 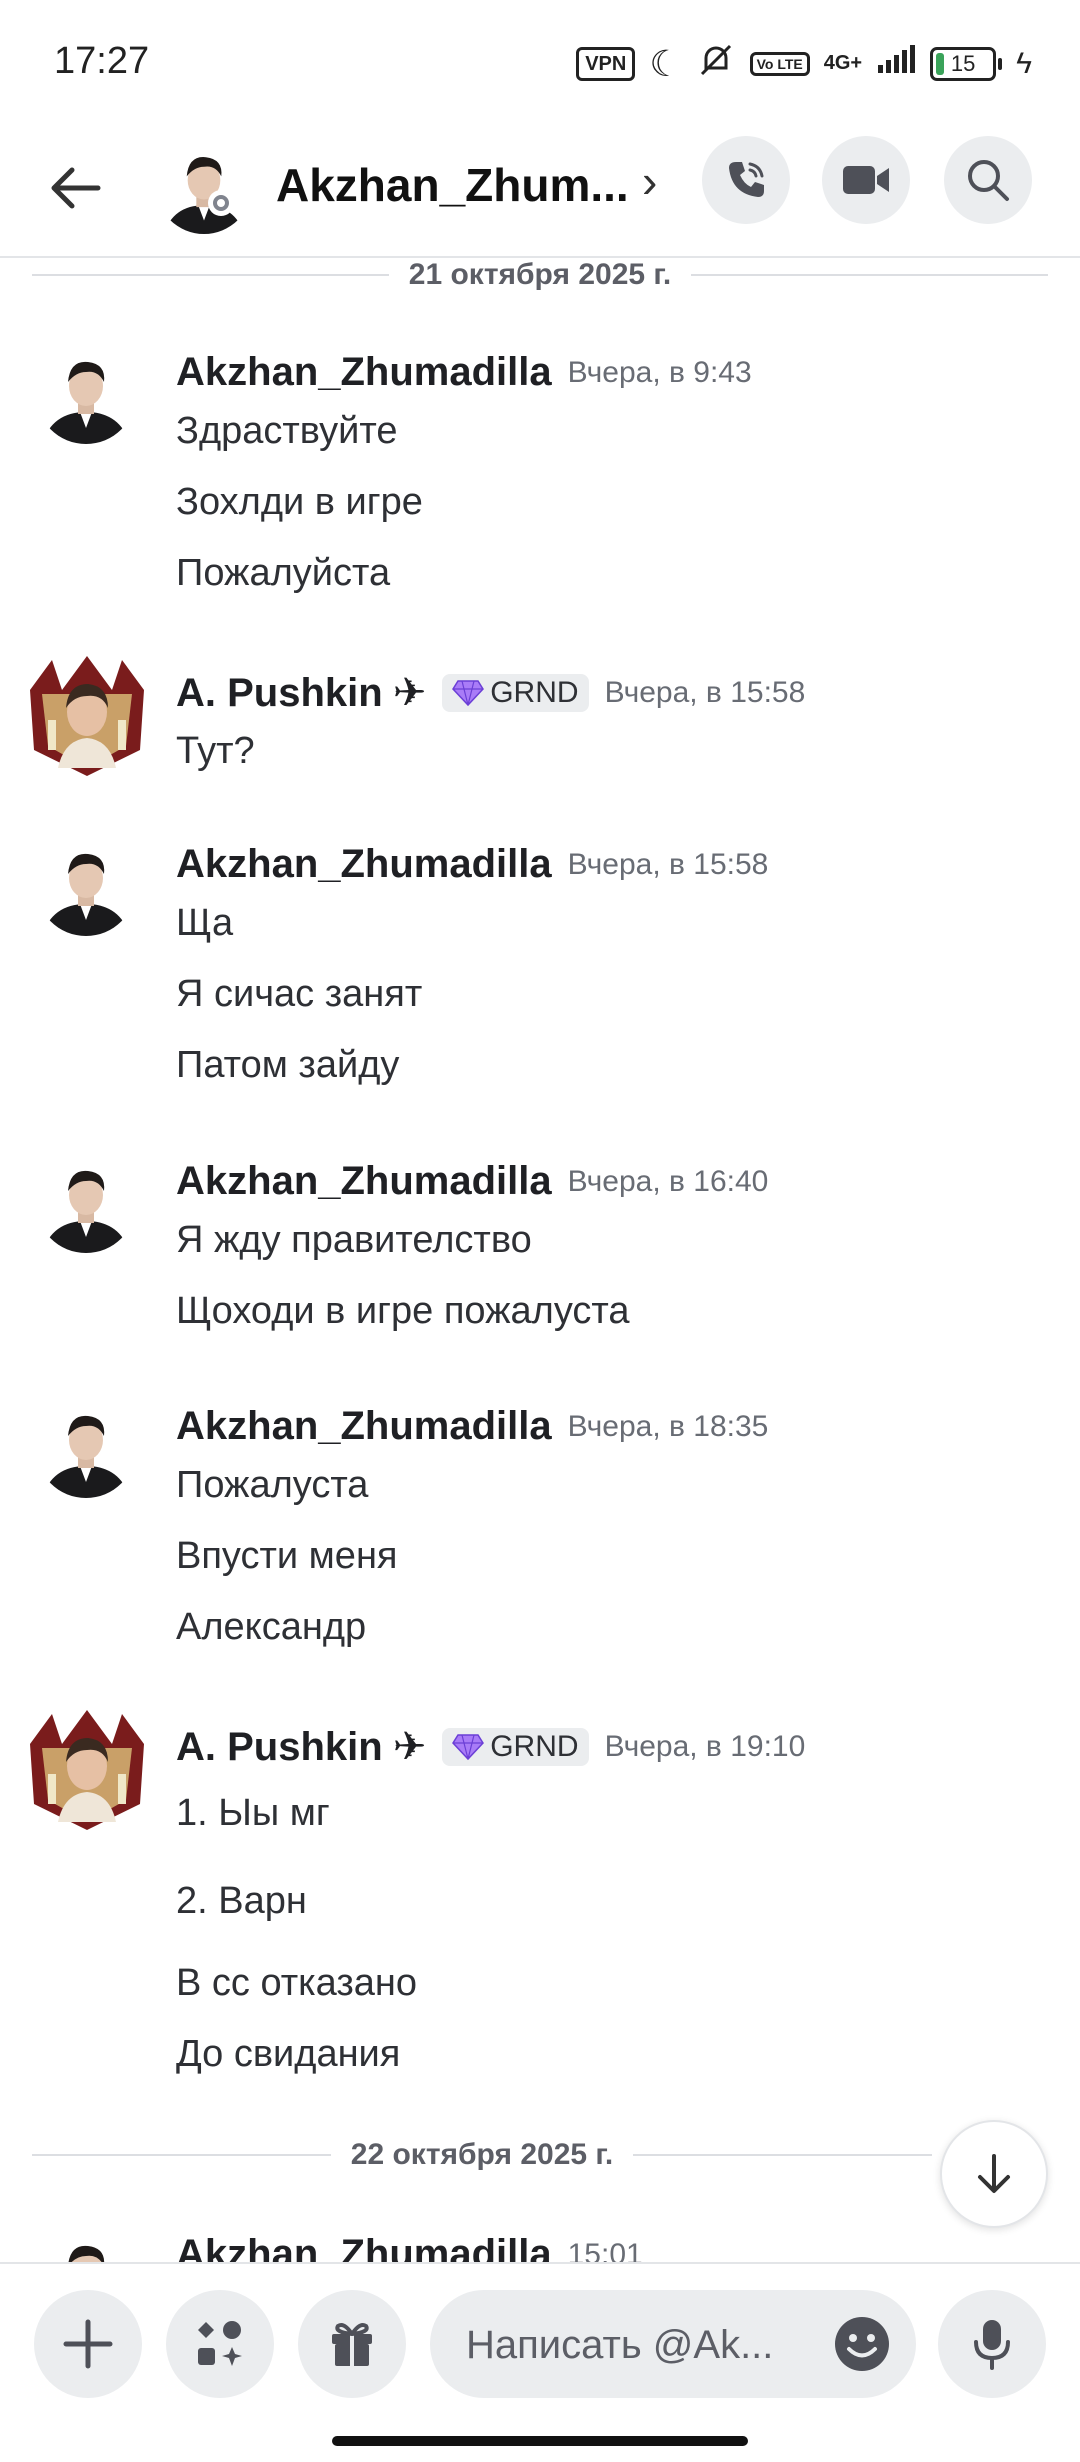 I want to click on battery-level: 15, so click(x=963, y=63).